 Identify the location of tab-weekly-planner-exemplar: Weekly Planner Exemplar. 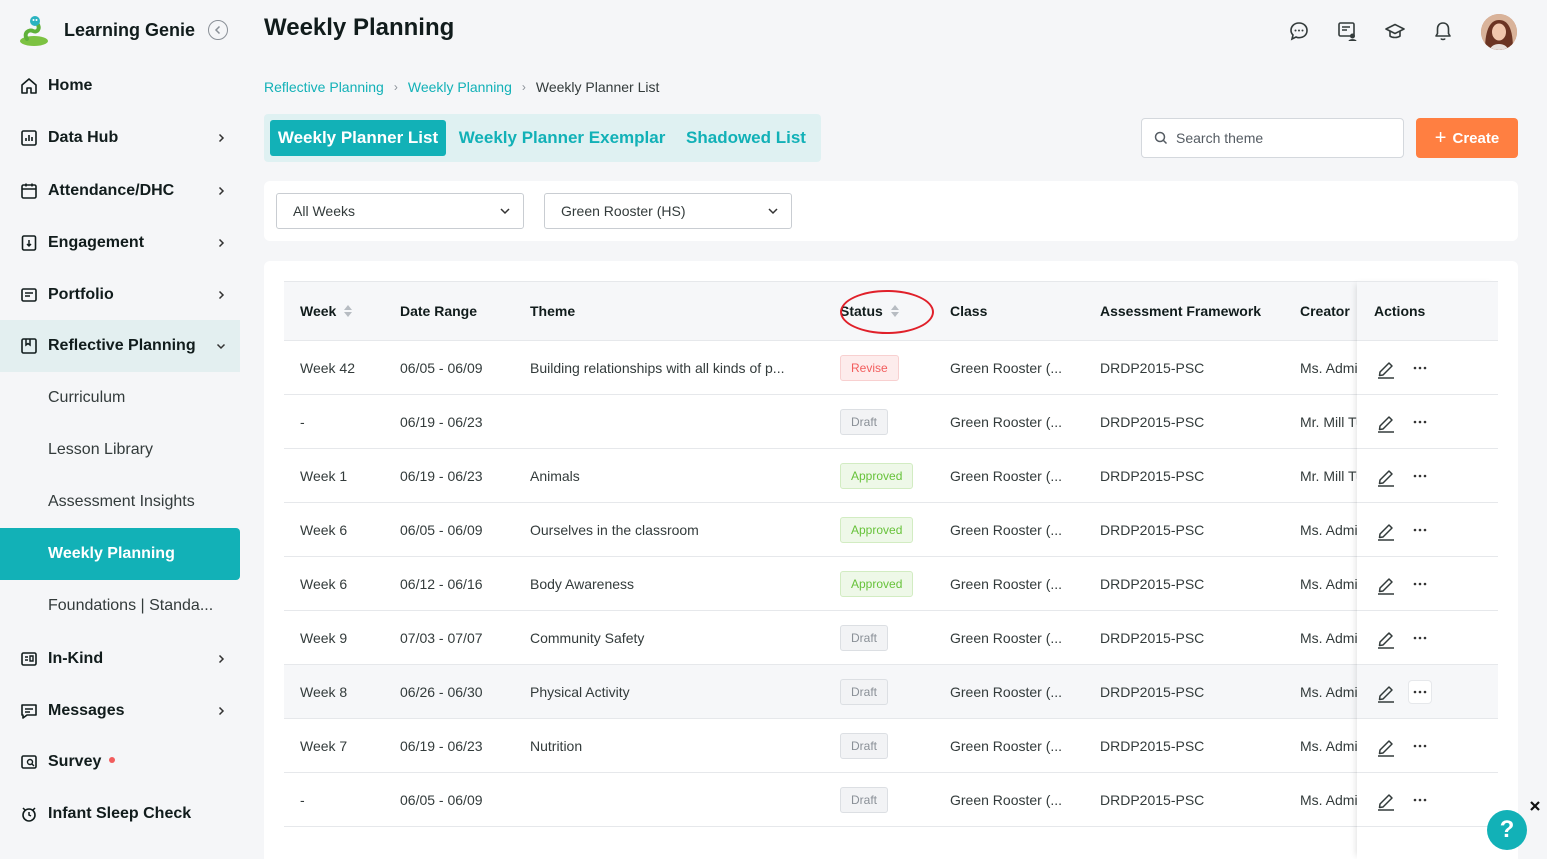
(562, 138).